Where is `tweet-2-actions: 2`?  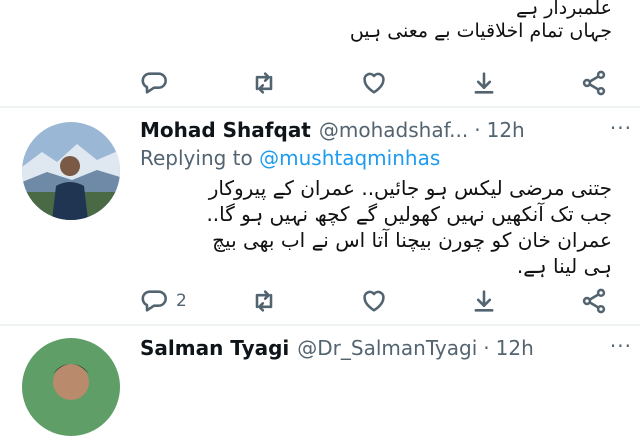
tweet-2-actions: 2 is located at coordinates (380, 301).